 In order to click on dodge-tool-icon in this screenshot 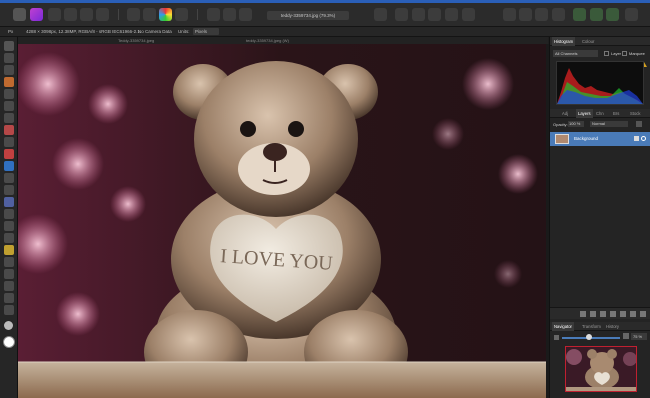, I will do `click(9, 178)`.